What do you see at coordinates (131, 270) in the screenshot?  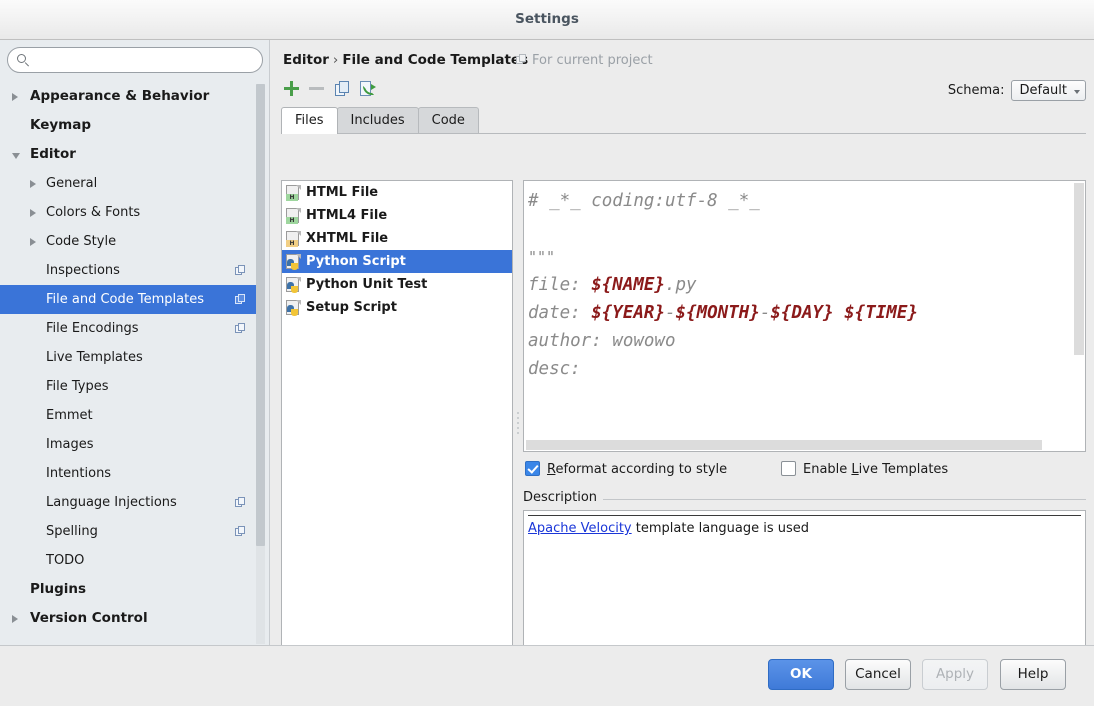 I see `sidebar-item-inspections: Inspections` at bounding box center [131, 270].